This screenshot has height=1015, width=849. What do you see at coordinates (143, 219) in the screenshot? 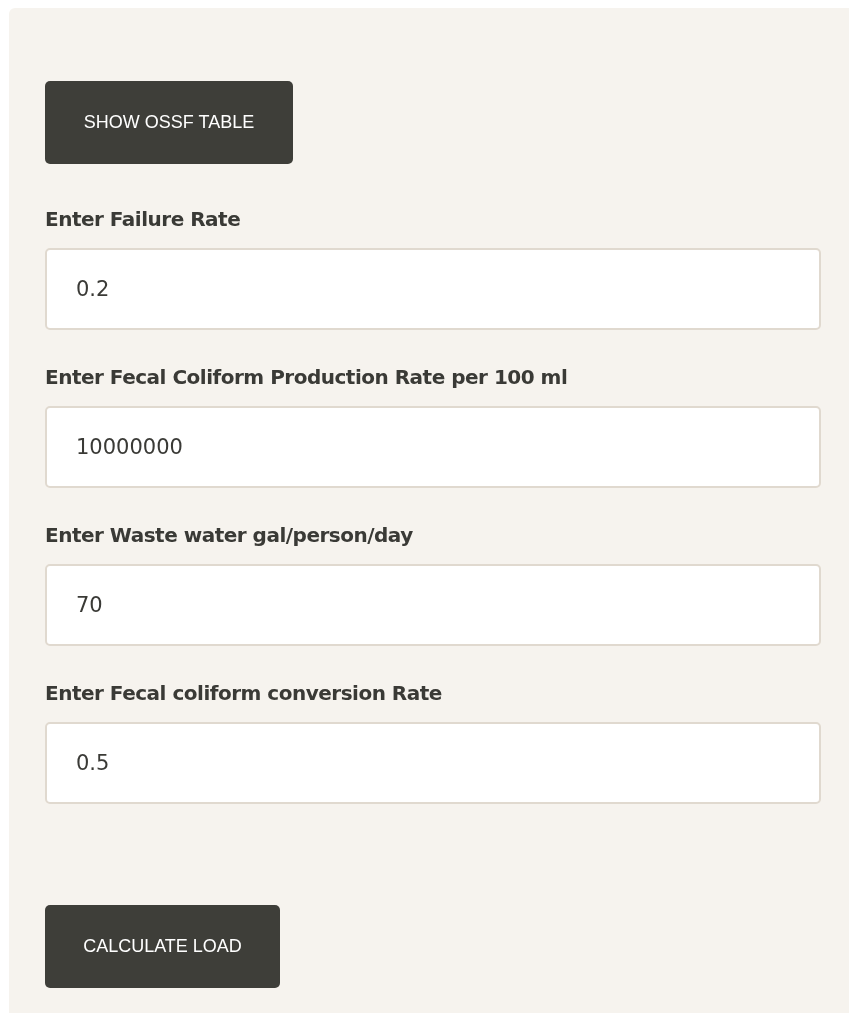
I see `field-label: Enter Failure Rate` at bounding box center [143, 219].